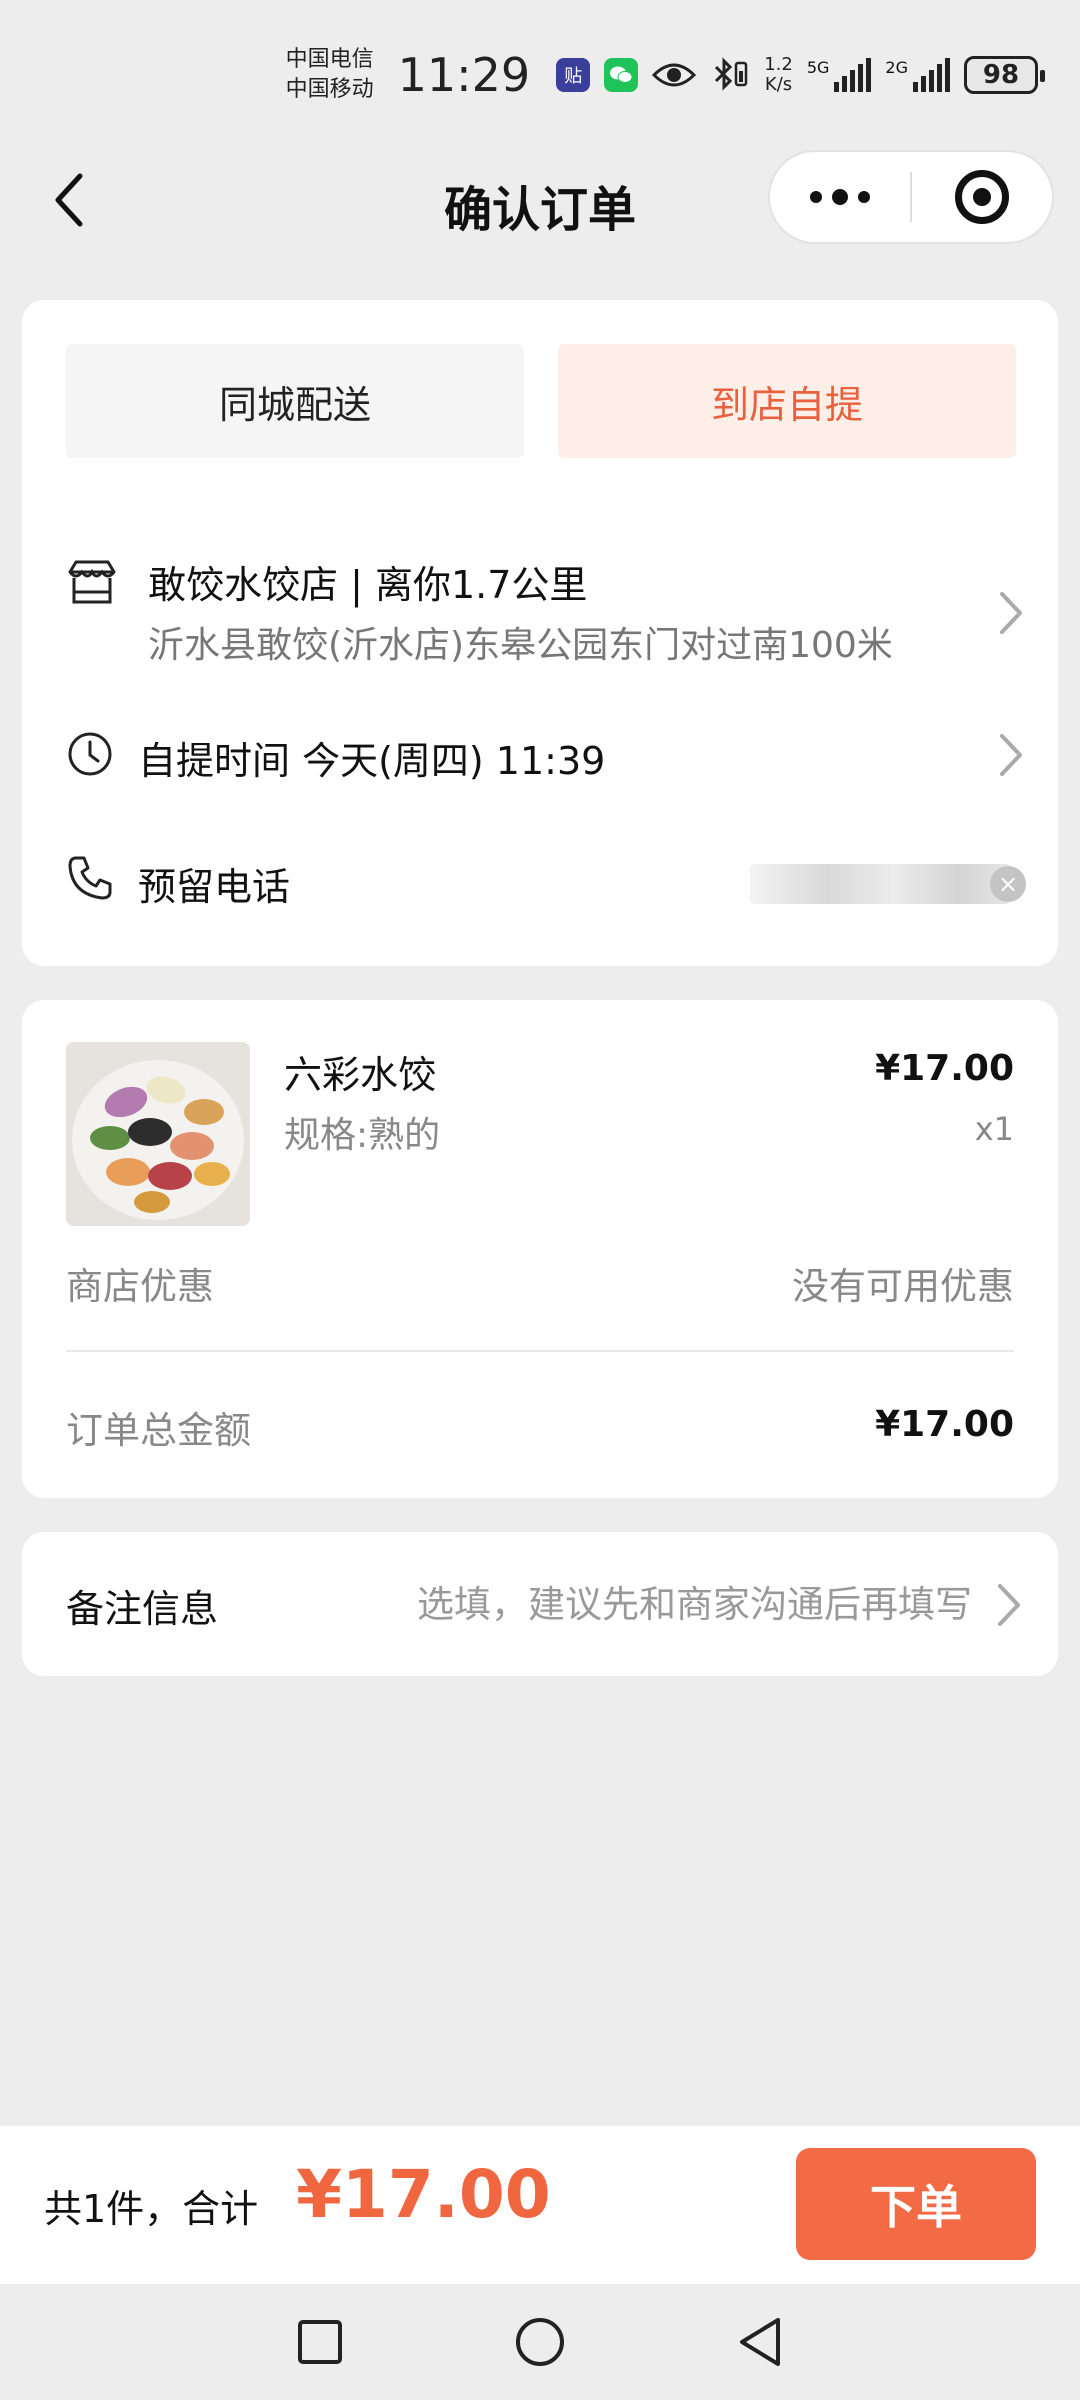  I want to click on store-icon, so click(92, 582).